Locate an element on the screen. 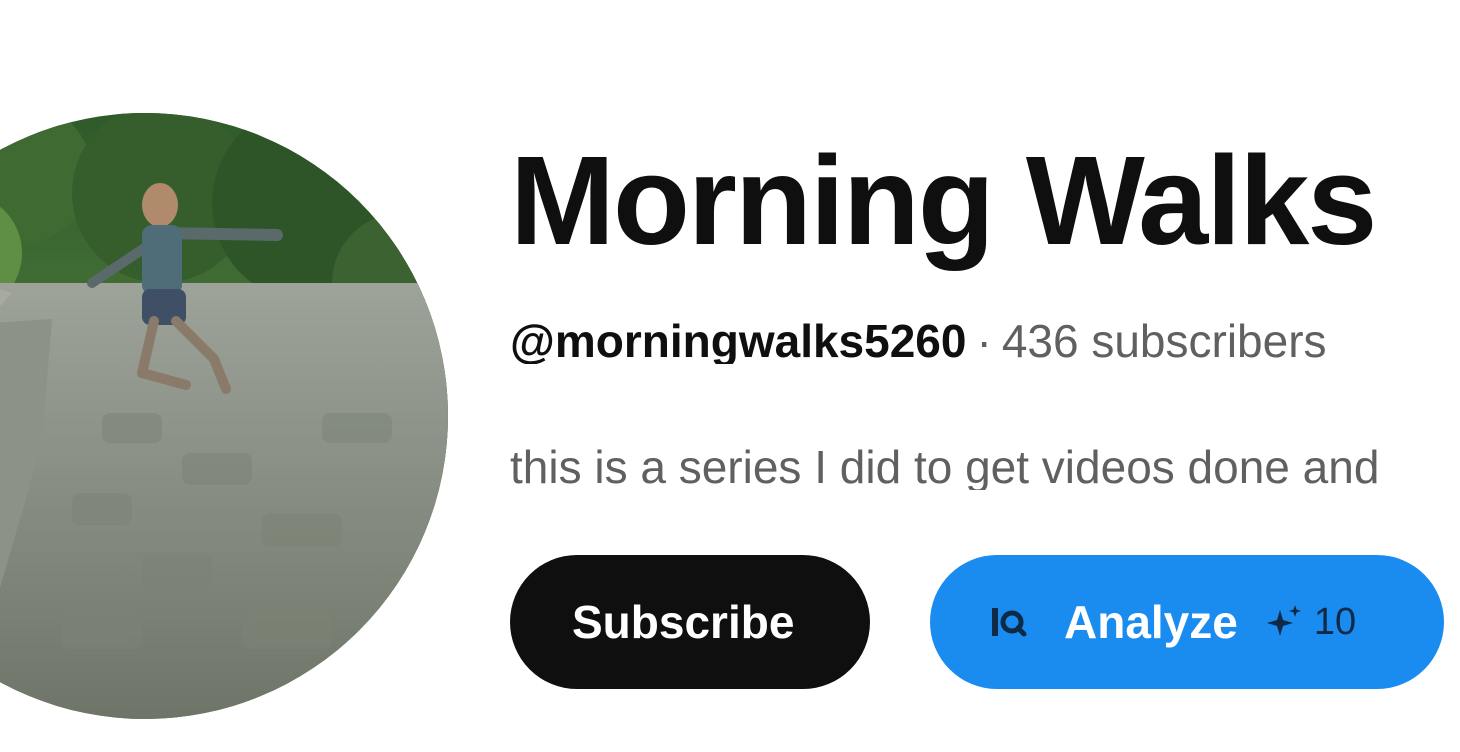 This screenshot has height=752, width=1460. analyze-icon is located at coordinates (1008, 622).